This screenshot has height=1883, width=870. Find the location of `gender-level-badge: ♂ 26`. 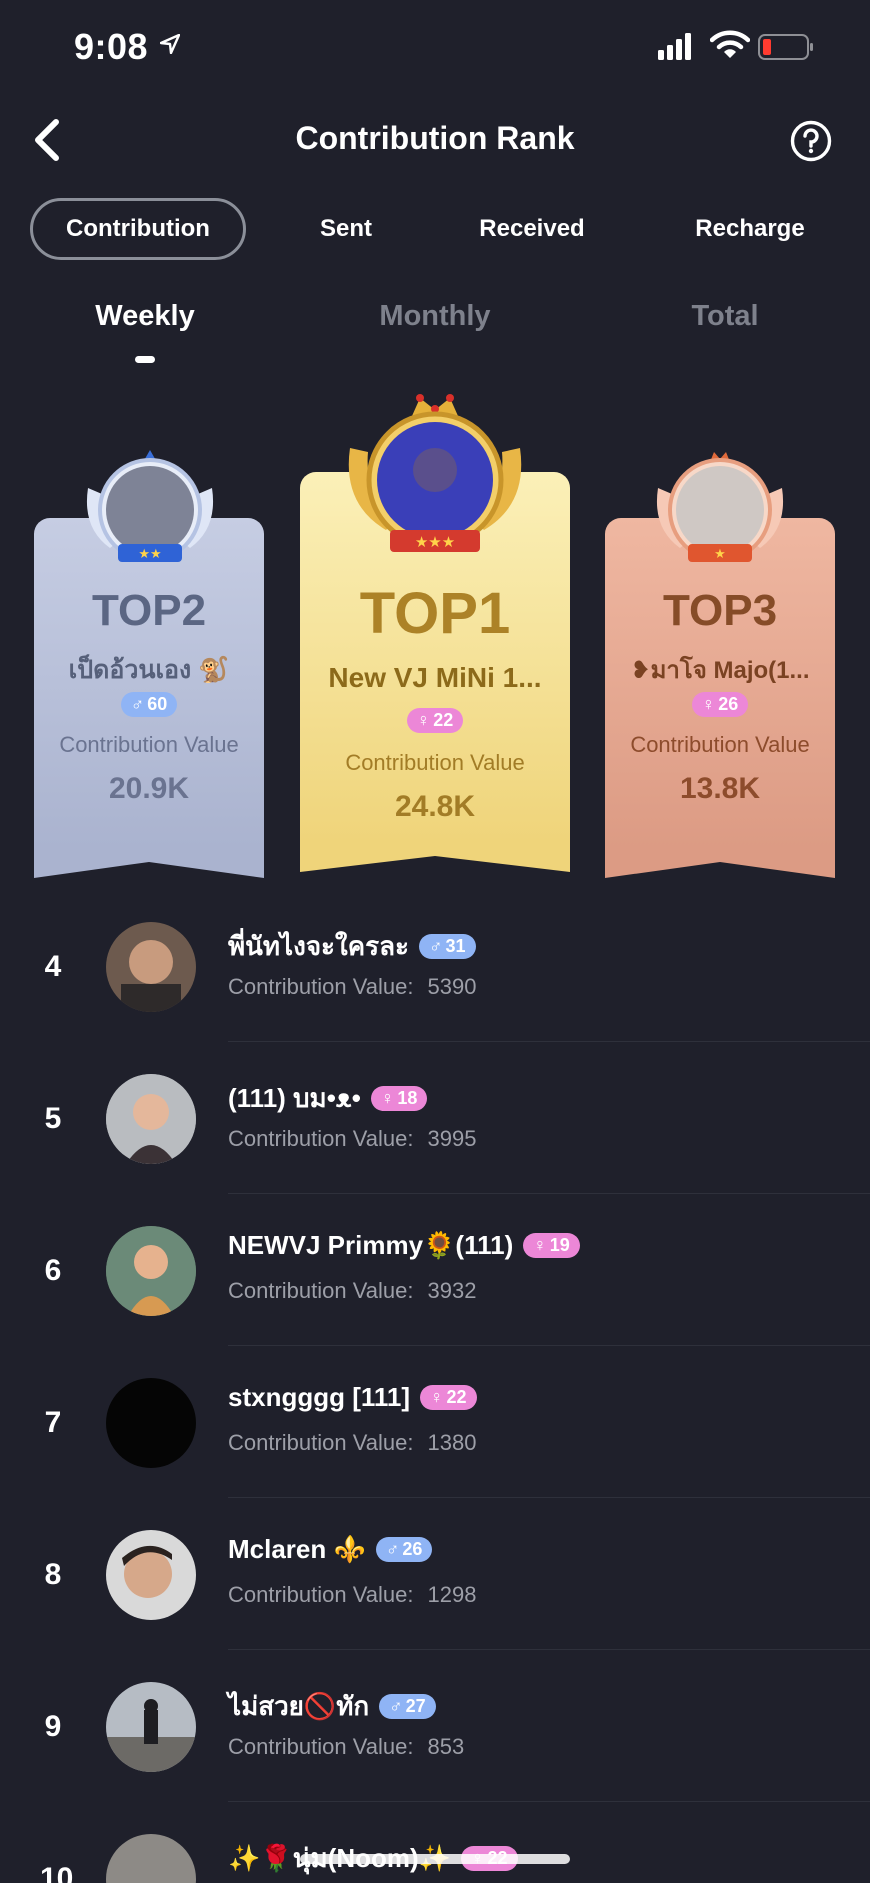

gender-level-badge: ♂ 26 is located at coordinates (404, 1549).